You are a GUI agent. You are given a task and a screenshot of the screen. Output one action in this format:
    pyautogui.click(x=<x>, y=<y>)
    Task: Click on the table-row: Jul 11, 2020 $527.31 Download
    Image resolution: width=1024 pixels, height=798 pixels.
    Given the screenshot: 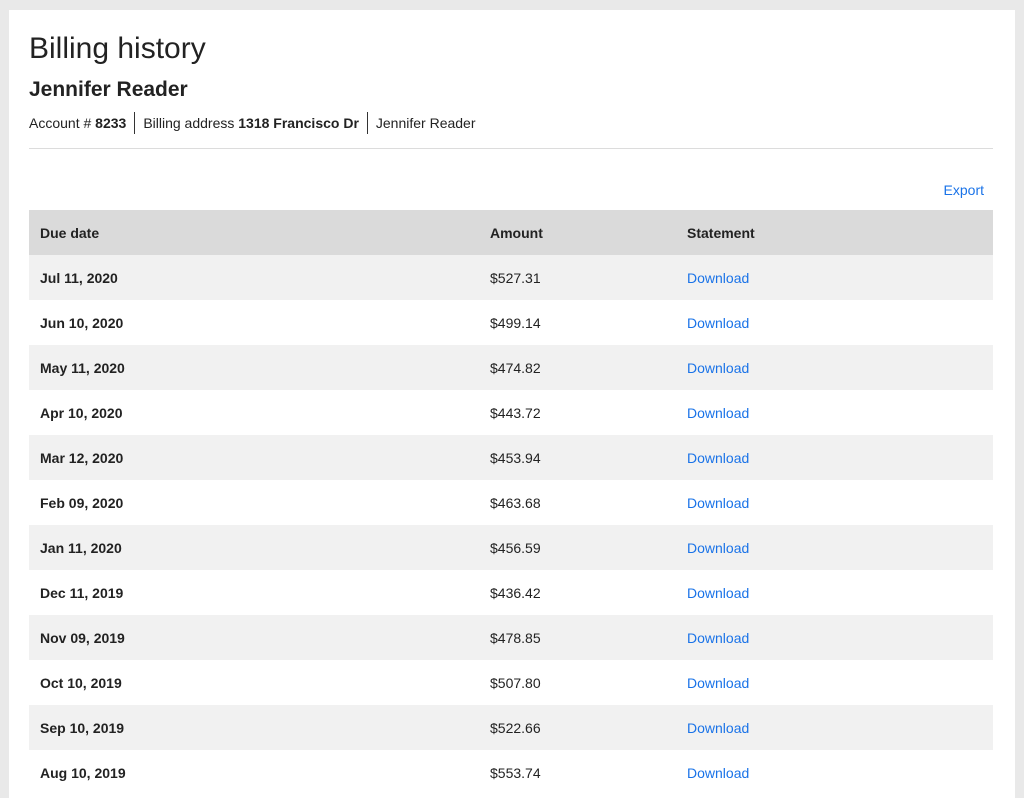 What is the action you would take?
    pyautogui.click(x=511, y=277)
    